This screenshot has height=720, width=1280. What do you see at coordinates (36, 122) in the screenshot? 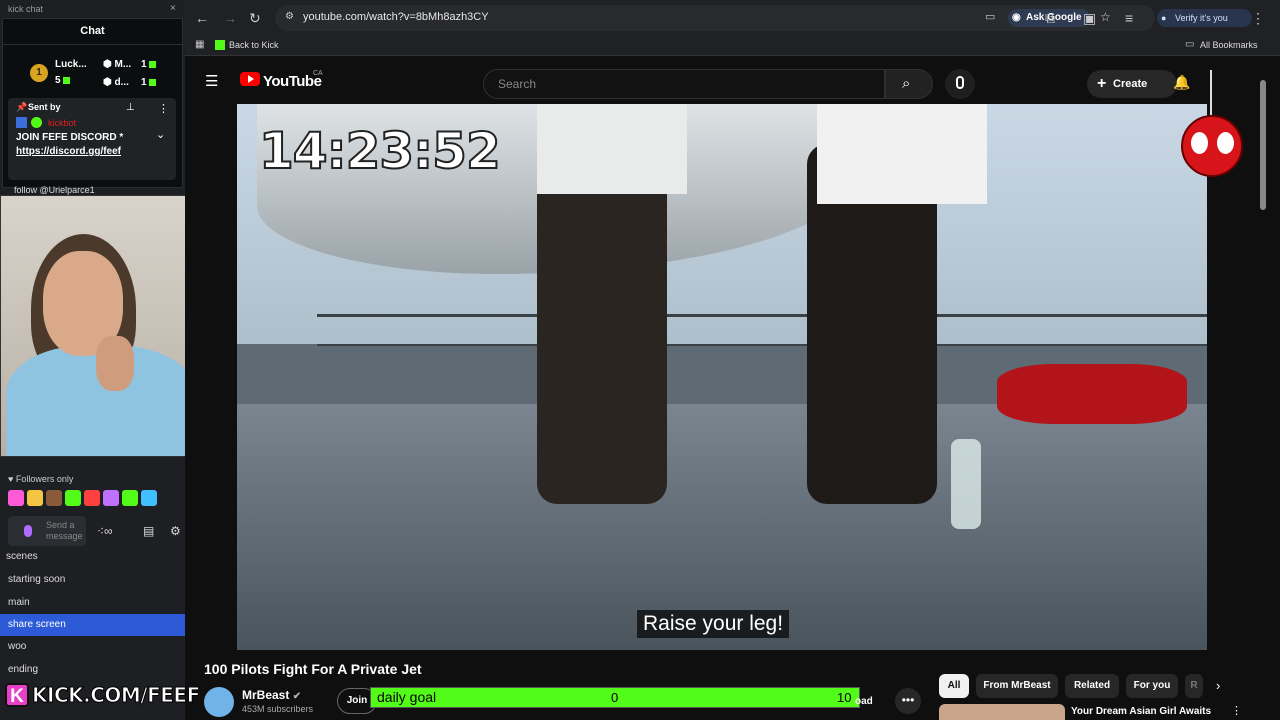
I see `verified-icon` at bounding box center [36, 122].